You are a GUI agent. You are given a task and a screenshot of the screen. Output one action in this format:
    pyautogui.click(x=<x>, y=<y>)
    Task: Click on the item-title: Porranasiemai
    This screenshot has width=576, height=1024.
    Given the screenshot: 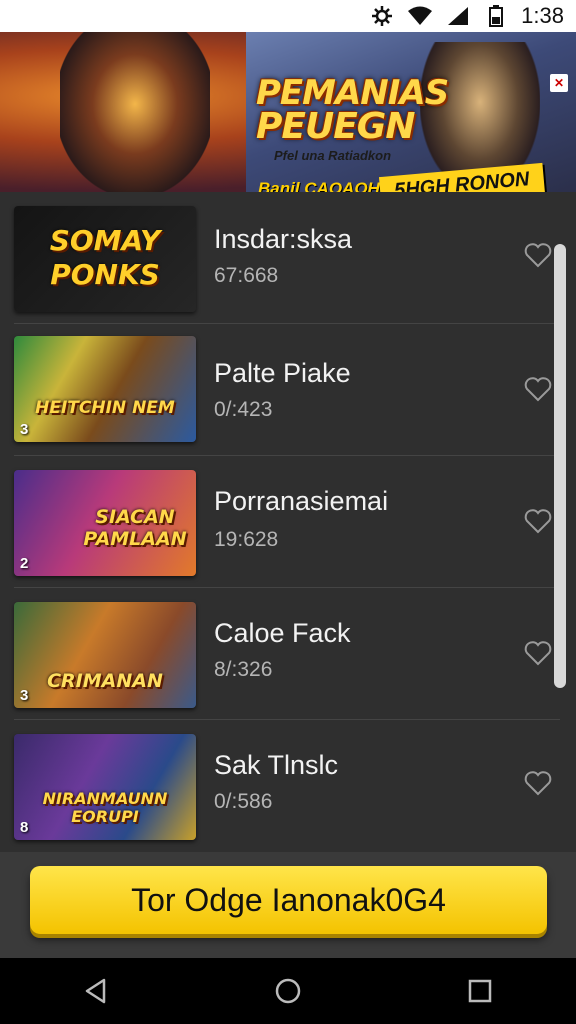 What is the action you would take?
    pyautogui.click(x=301, y=501)
    